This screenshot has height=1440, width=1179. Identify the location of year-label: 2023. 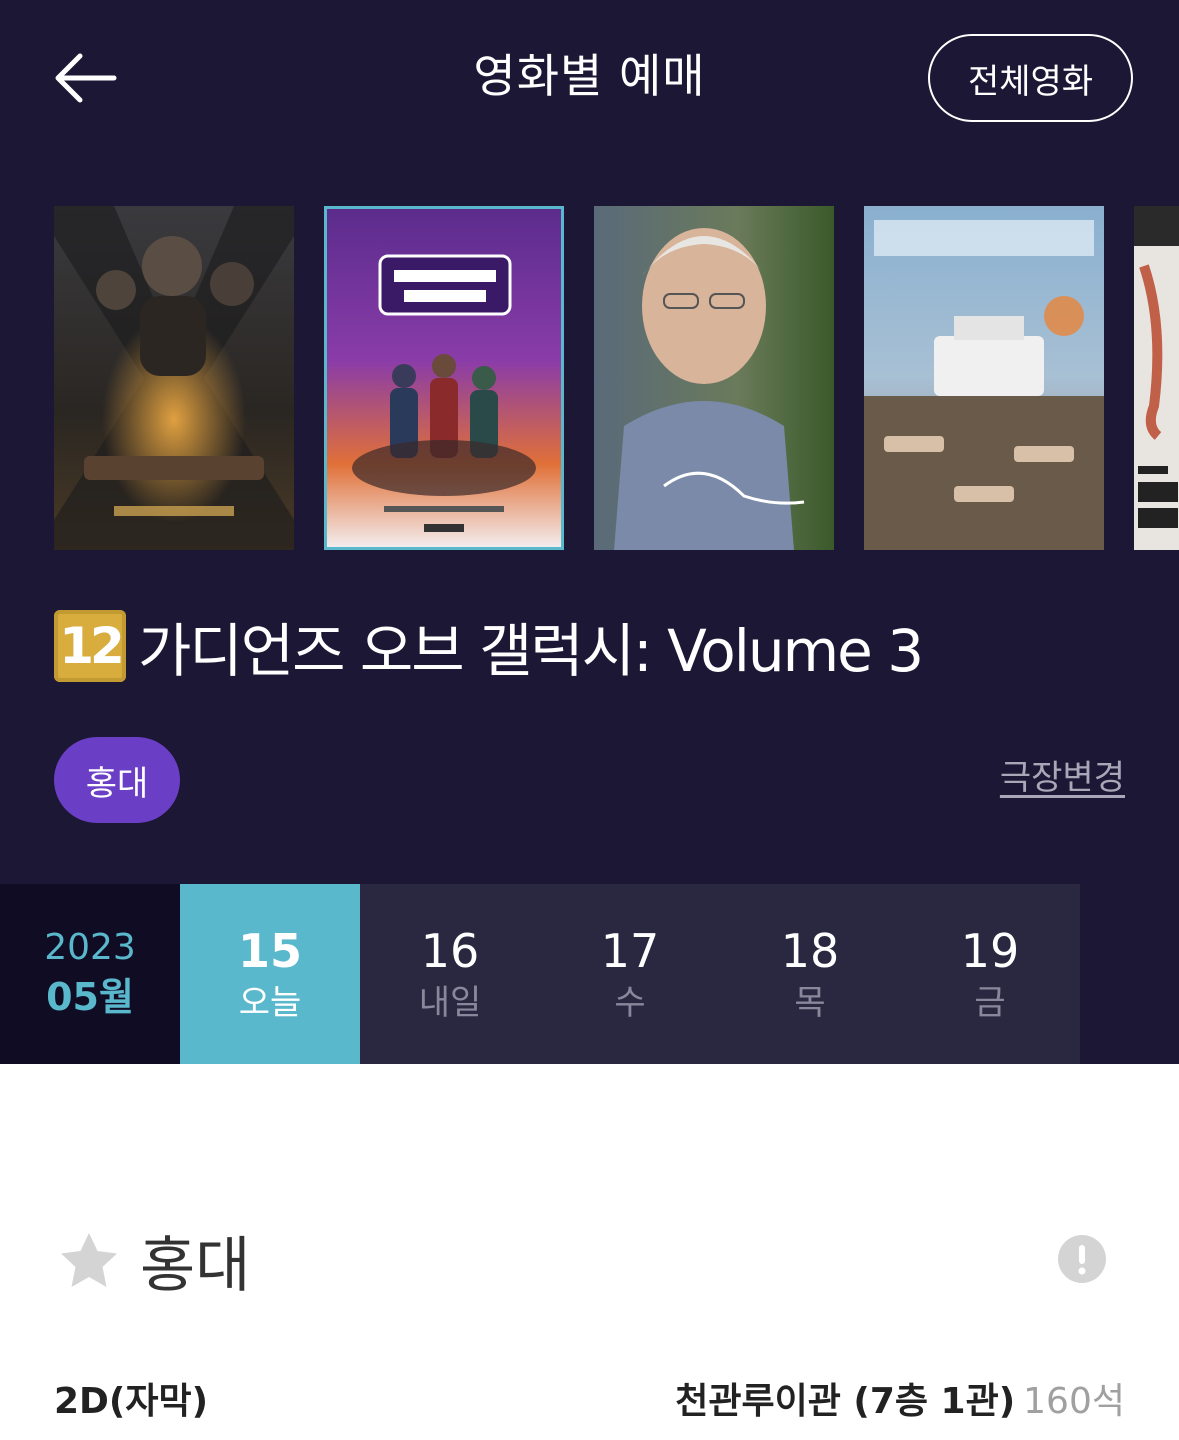
(90, 947).